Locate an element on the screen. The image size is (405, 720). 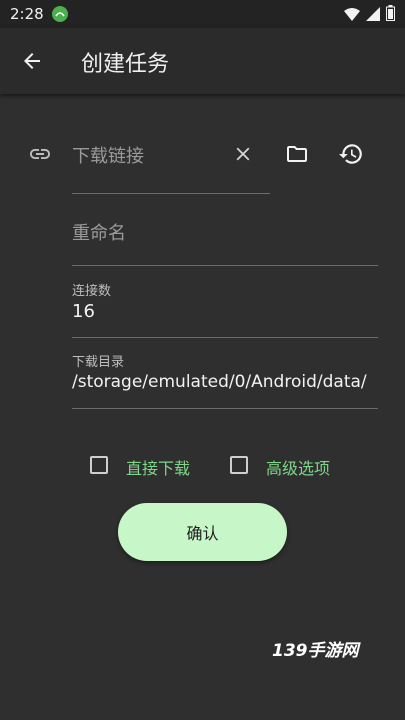
folder-icon is located at coordinates (297, 154).